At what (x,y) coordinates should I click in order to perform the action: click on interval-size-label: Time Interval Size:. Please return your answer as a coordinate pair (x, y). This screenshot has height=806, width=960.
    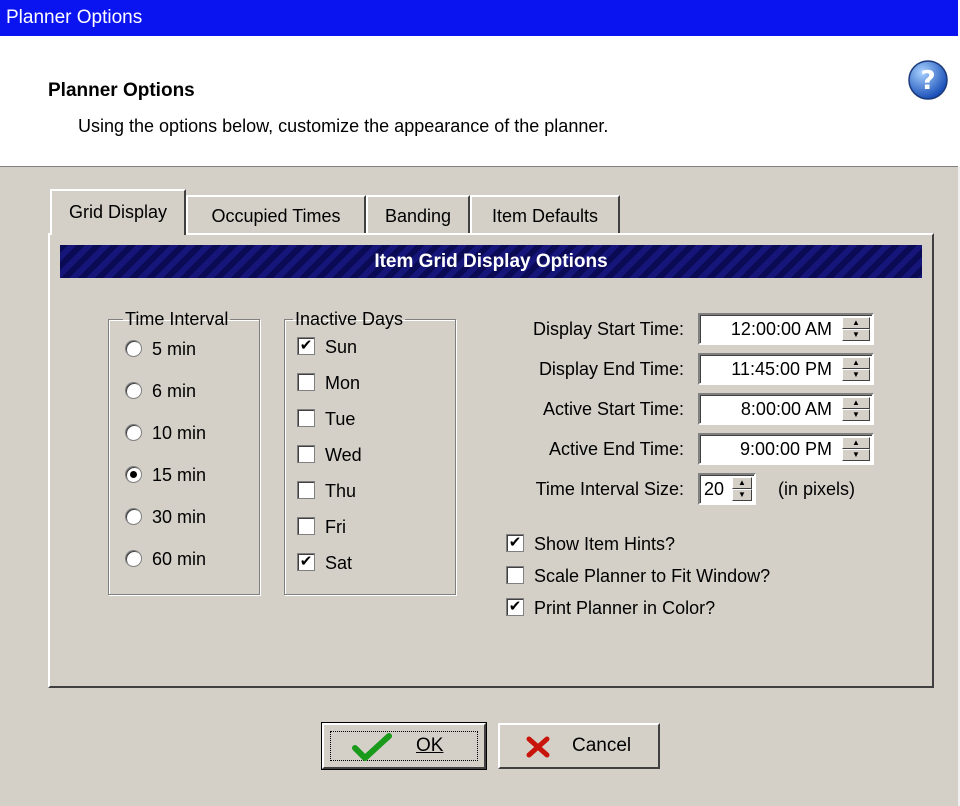
    Looking at the image, I should click on (609, 489).